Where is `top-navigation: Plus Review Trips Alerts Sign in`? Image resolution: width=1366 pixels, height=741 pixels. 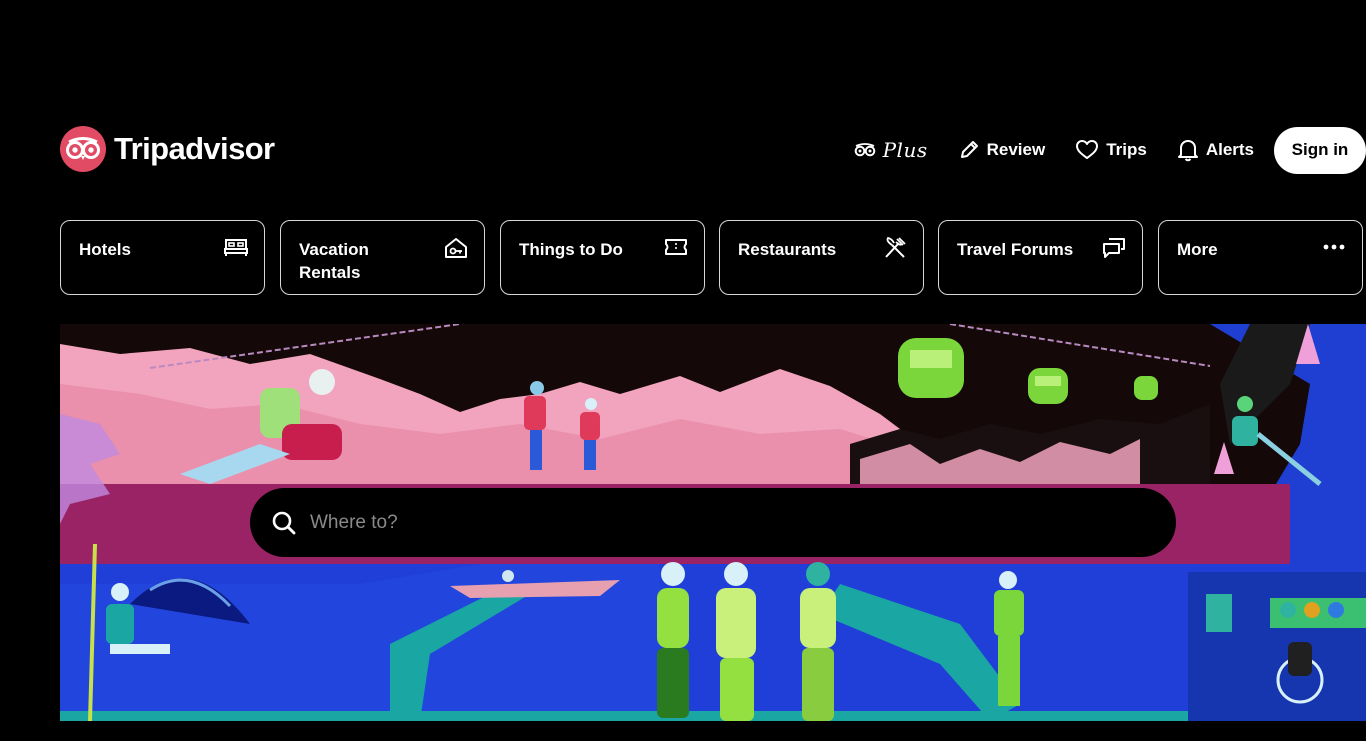 top-navigation: Plus Review Trips Alerts Sign in is located at coordinates (1095, 150).